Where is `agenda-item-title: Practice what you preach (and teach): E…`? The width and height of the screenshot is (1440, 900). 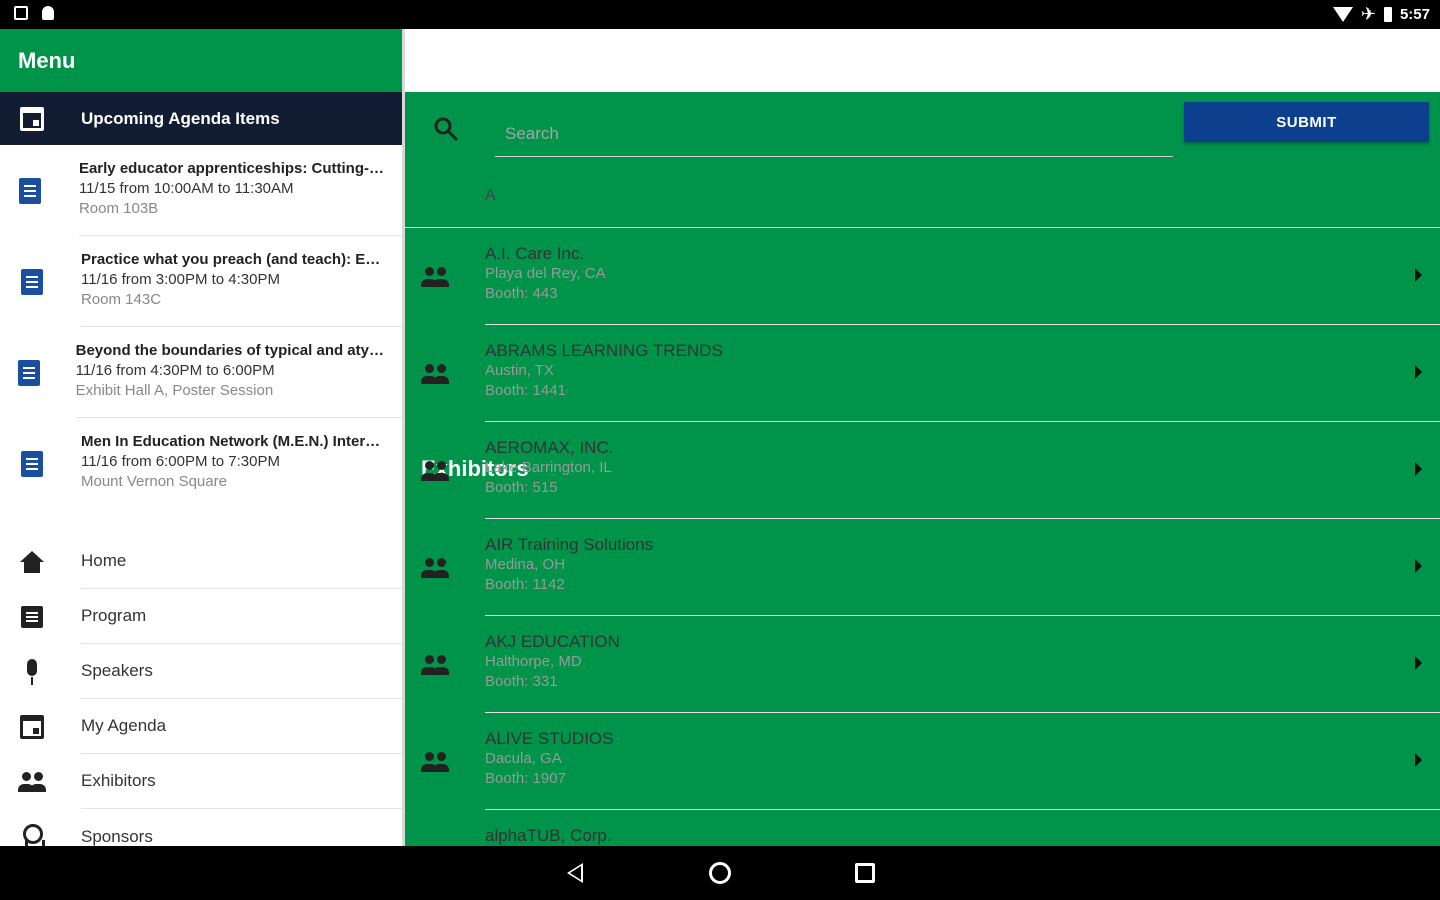 agenda-item-title: Practice what you preach (and teach): E… is located at coordinates (231, 259).